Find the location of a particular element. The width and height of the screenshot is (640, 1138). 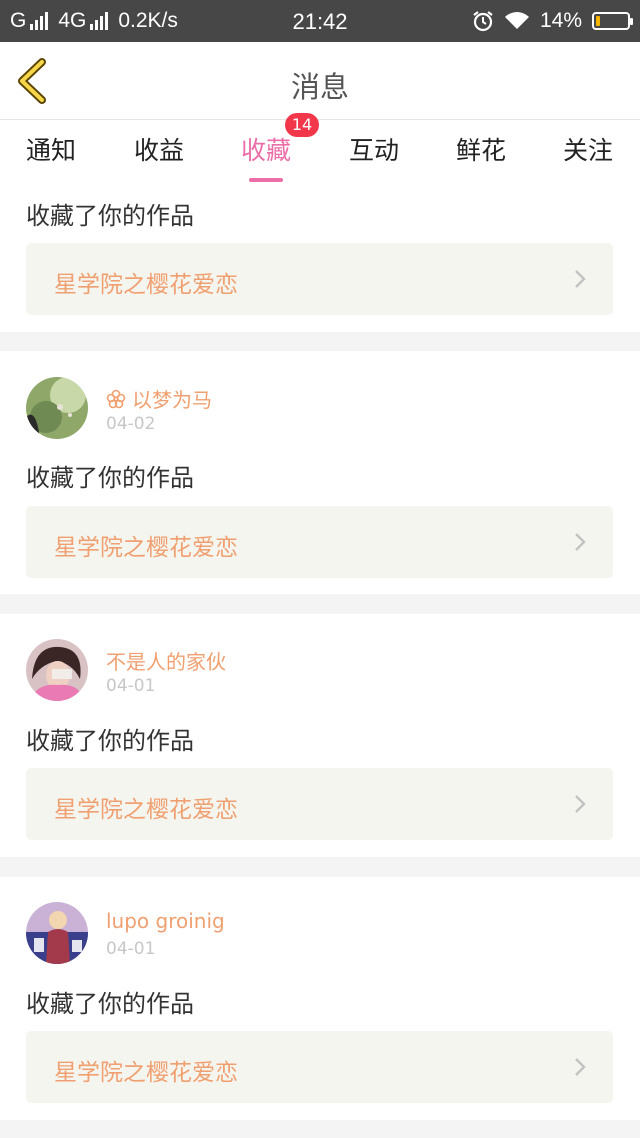

page-title: 消息 is located at coordinates (319, 87).